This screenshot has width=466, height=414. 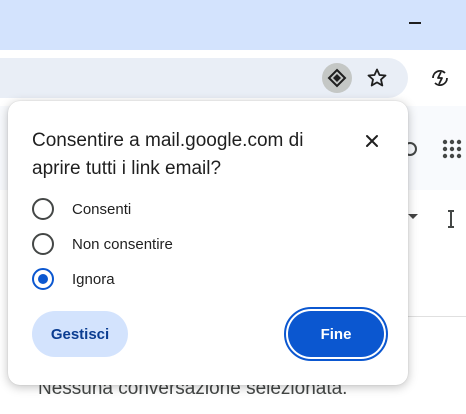 I want to click on protocol-handler-icon, so click(x=337, y=78).